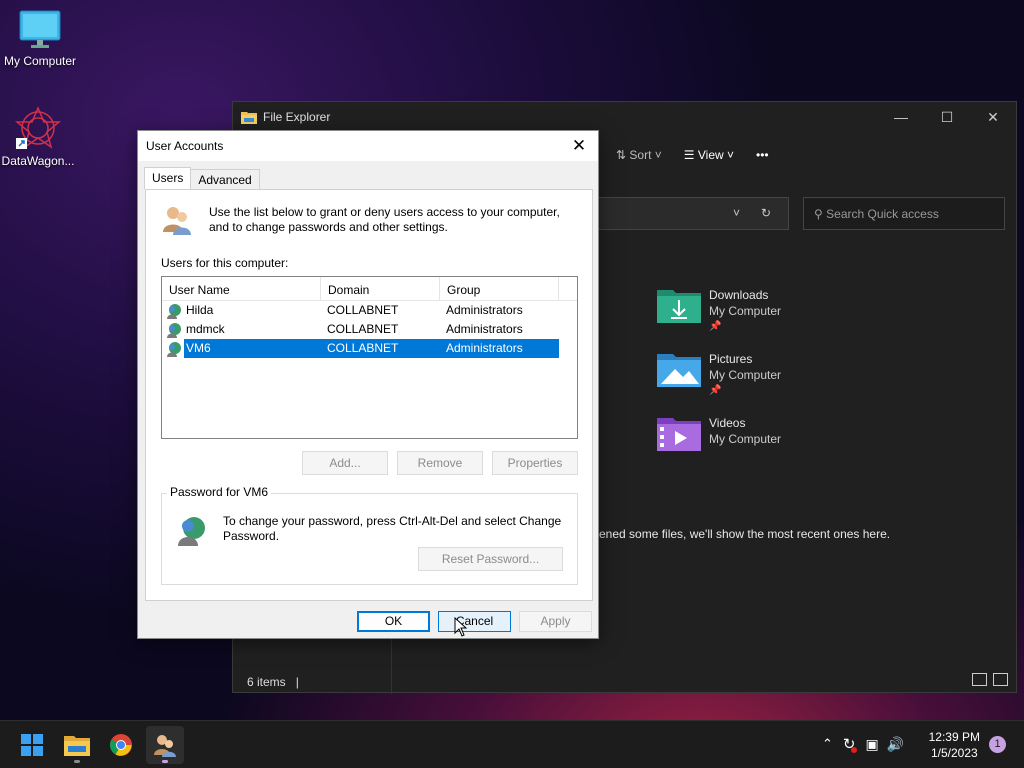 This screenshot has height=768, width=1024. Describe the element at coordinates (947, 117) in the screenshot. I see `maximize-button: ☐` at that location.